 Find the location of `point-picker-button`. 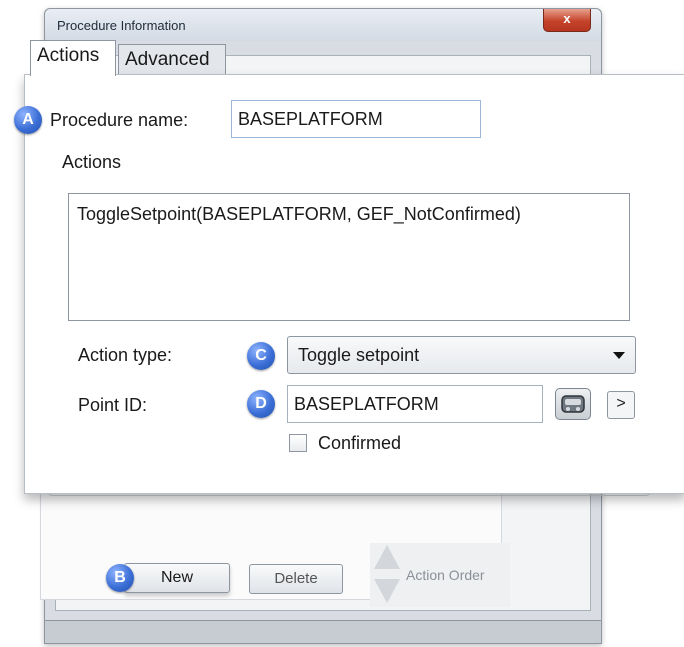

point-picker-button is located at coordinates (573, 404).